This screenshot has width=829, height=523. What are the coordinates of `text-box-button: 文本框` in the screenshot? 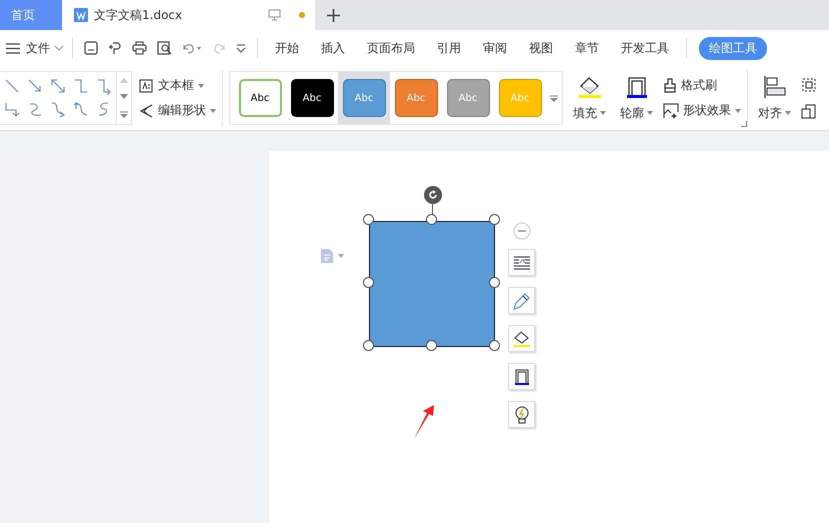 It's located at (176, 85).